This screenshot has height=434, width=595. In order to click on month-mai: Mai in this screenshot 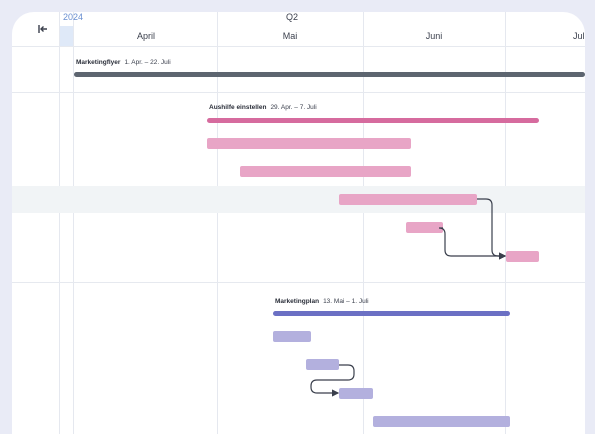, I will do `click(290, 36)`.